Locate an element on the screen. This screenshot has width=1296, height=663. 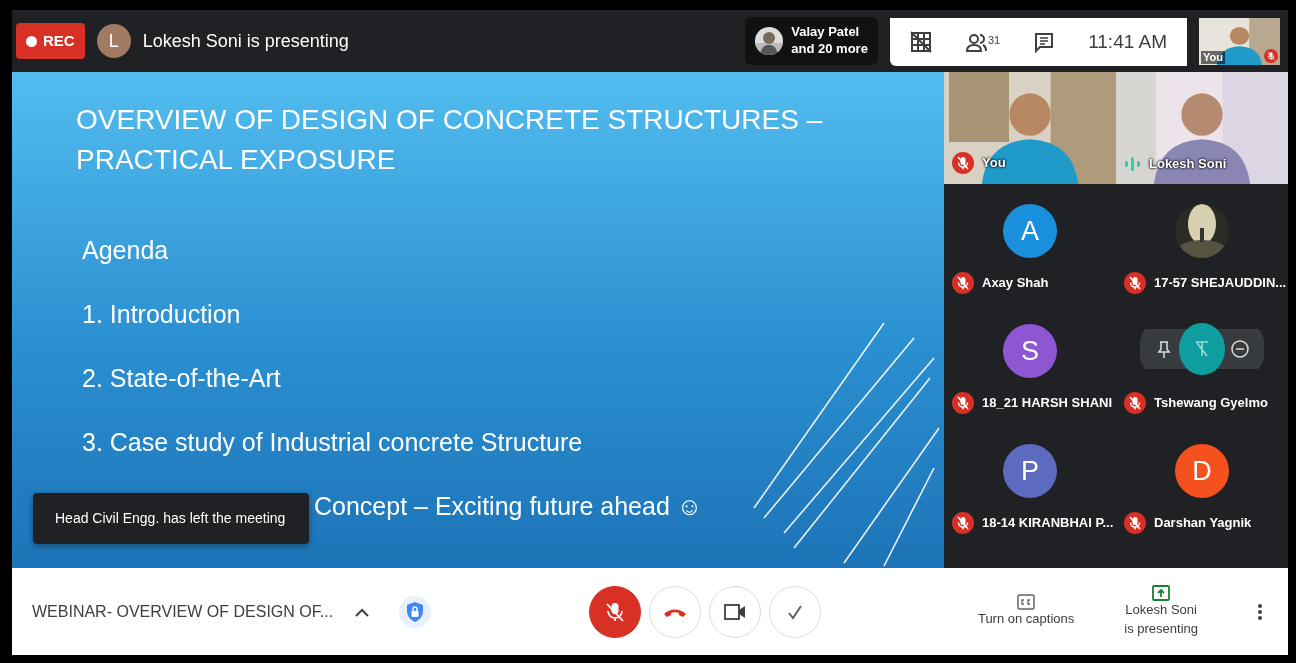
slide-text: 1. Introduction is located at coordinates (162, 314).